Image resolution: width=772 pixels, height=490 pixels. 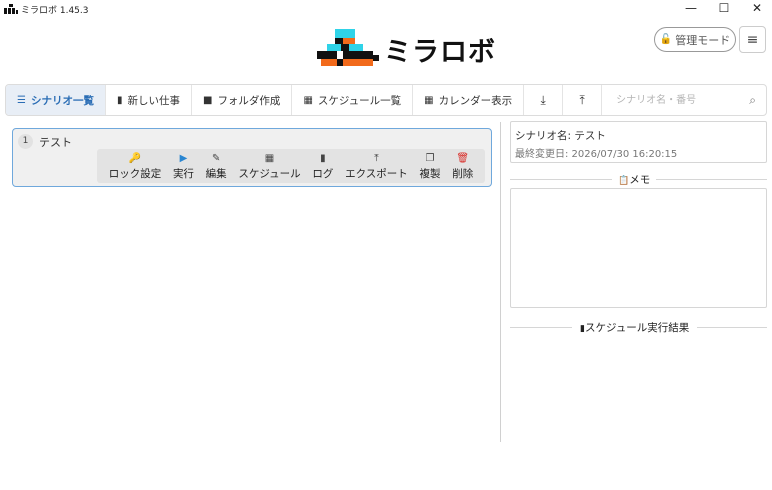 I want to click on schedule-button: ▦ スケジュール, so click(x=269, y=166).